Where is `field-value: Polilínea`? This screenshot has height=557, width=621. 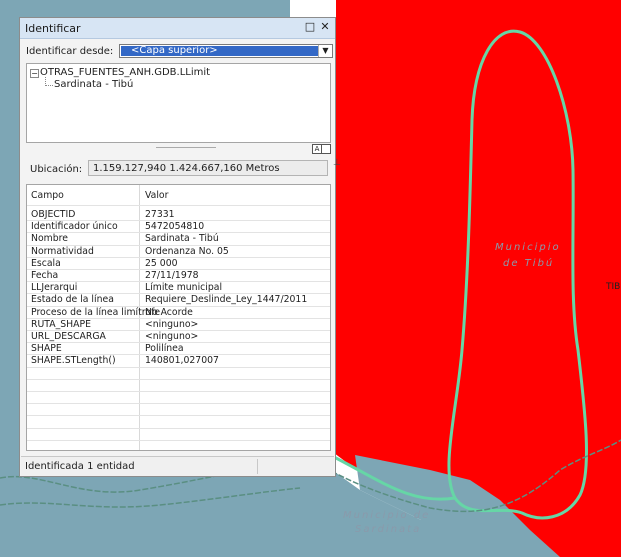 field-value: Polilínea is located at coordinates (164, 349).